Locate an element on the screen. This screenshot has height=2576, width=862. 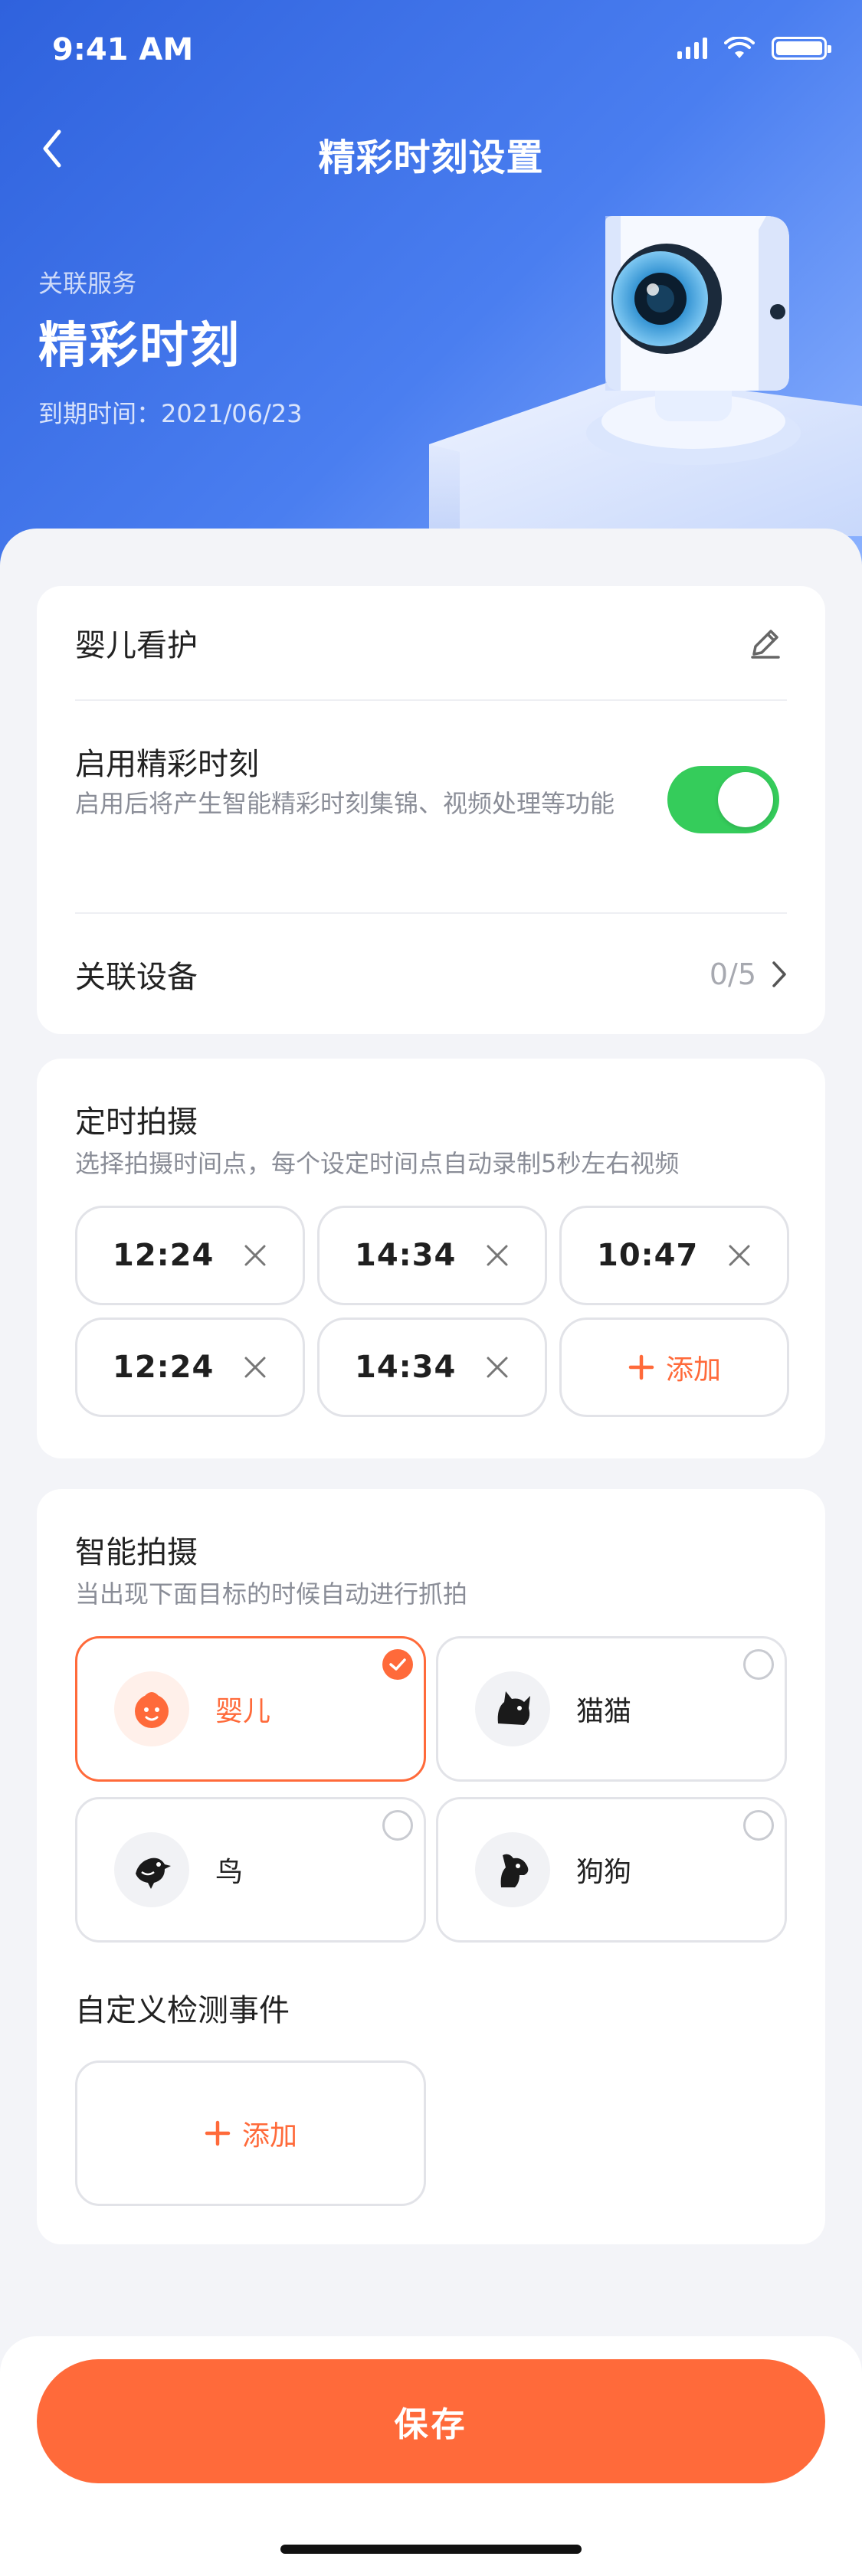
add-time-button: 添加 is located at coordinates (674, 1367).